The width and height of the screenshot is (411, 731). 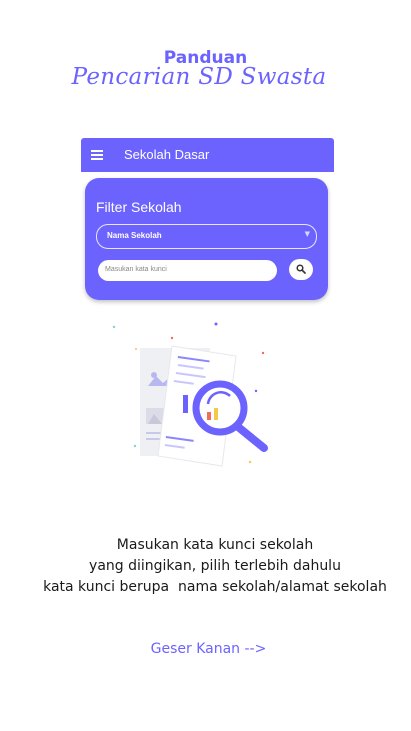 What do you see at coordinates (136, 269) in the screenshot?
I see `keyword-placeholder: Masukan kata kunci` at bounding box center [136, 269].